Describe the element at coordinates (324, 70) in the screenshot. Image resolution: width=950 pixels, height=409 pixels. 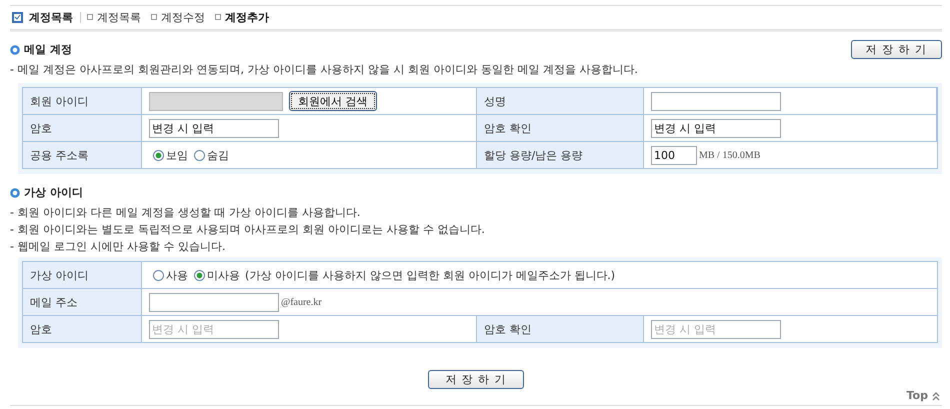
I see `help-text: - 메일 계정은 아사프로의 회원관리와 연동되며, 가상 아이디를 사용하지 않을 시 회원 아이디와 동일한 메일 계정을 사용합니다.` at that location.